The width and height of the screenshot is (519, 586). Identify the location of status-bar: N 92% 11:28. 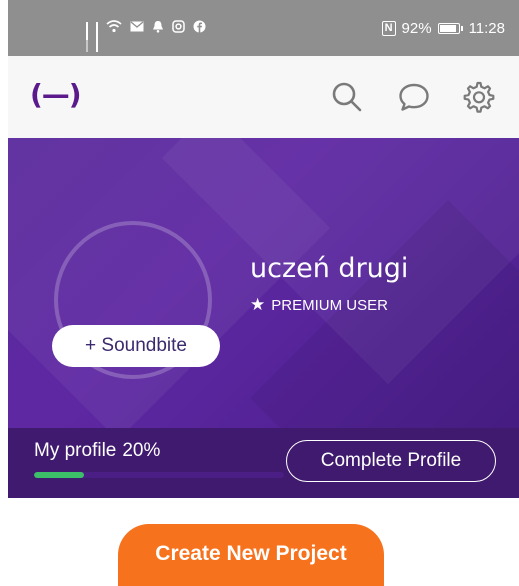
(263, 28).